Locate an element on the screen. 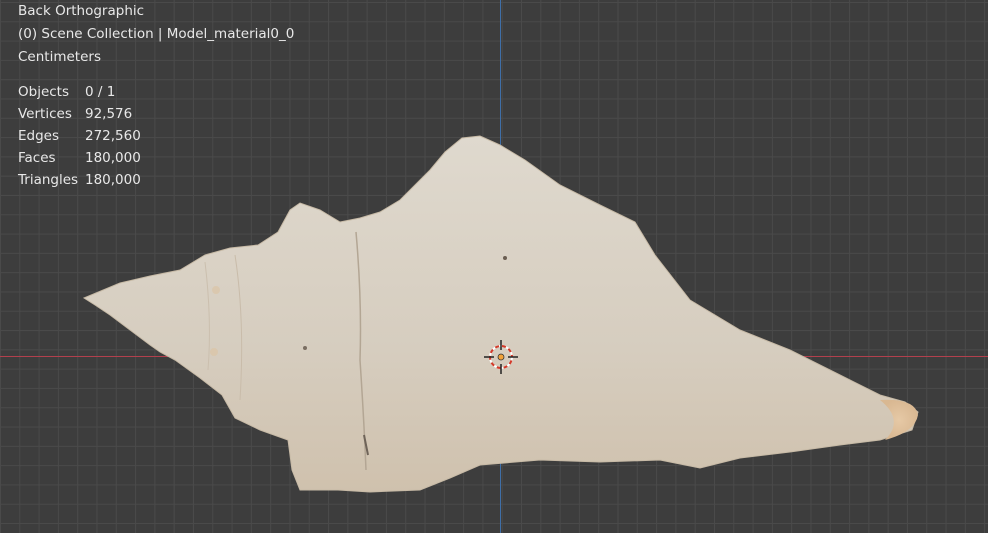 This screenshot has height=533, width=988. stat-row-vertices: Vertices 92,576 is located at coordinates (79, 114).